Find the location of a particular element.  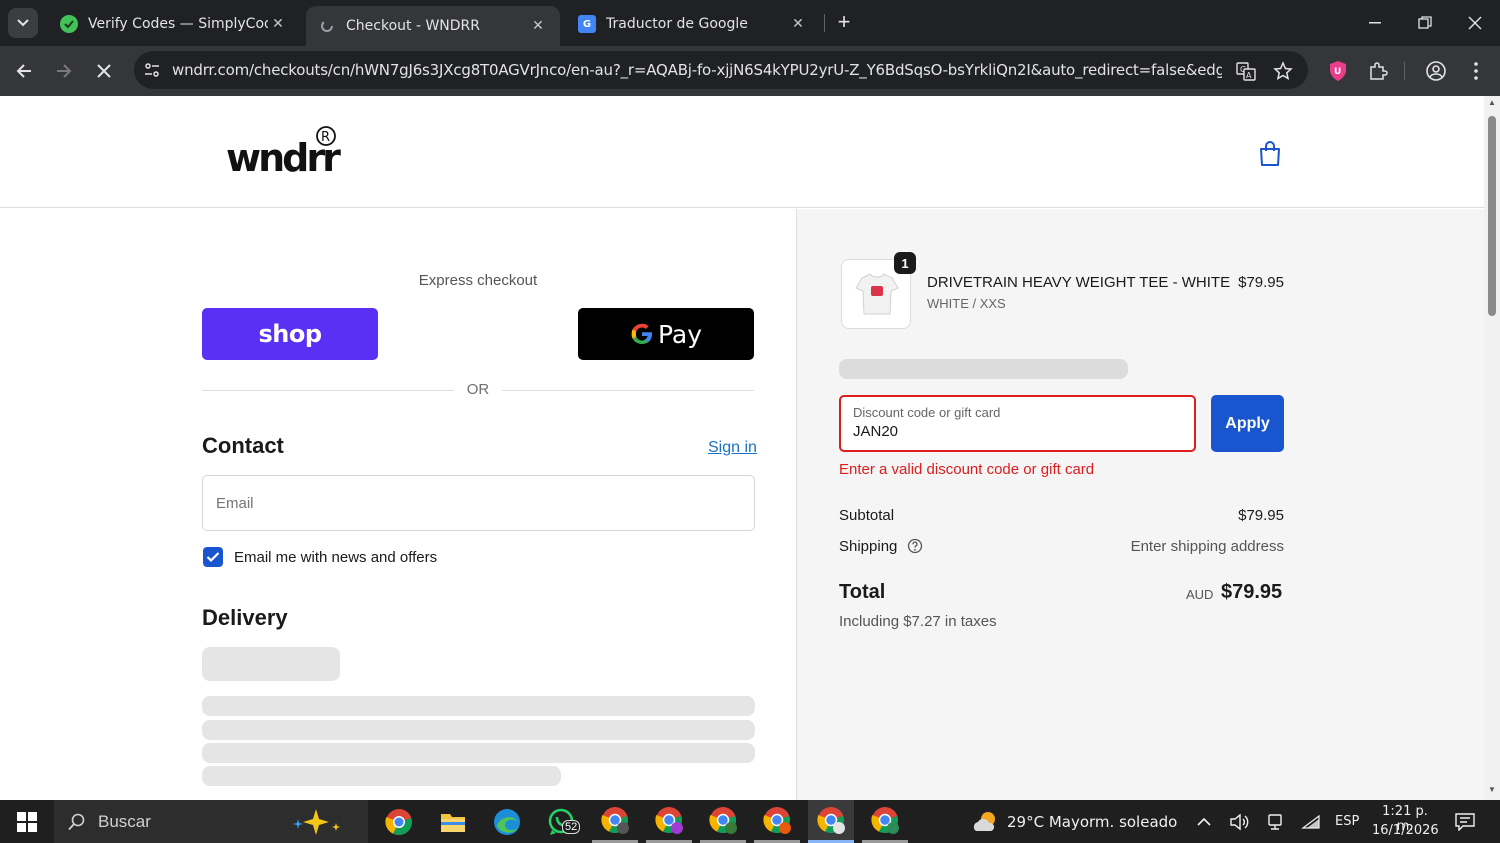

toolbar-divider is located at coordinates (1404, 71).